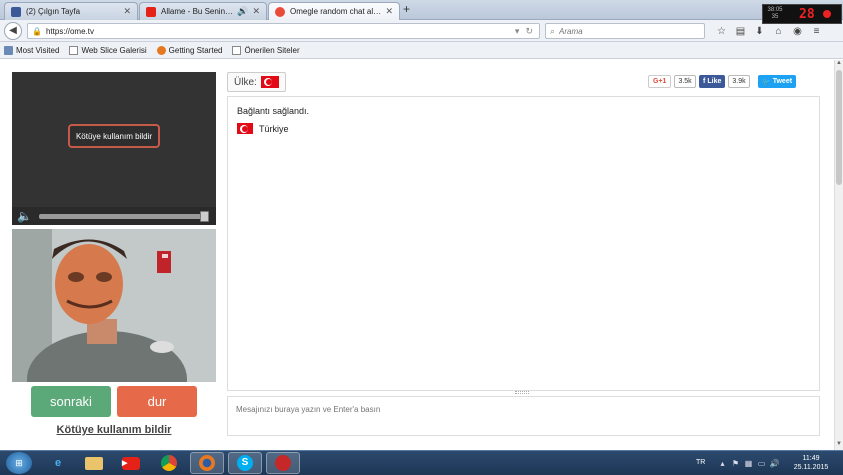 The image size is (843, 475). What do you see at coordinates (114, 136) in the screenshot?
I see `report-abuse-button: Kötüye kullanım bildir` at bounding box center [114, 136].